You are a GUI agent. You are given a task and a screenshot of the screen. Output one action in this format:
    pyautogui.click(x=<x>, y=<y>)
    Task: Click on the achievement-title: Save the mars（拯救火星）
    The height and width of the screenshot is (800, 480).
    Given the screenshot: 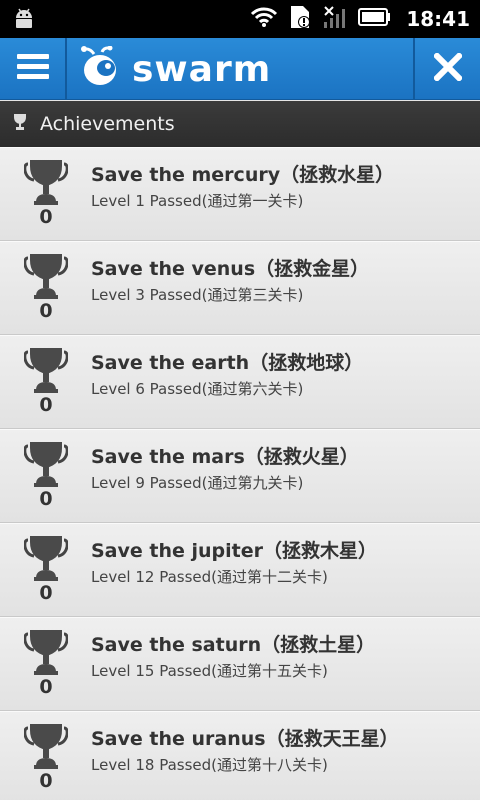 What is the action you would take?
    pyautogui.click(x=225, y=457)
    